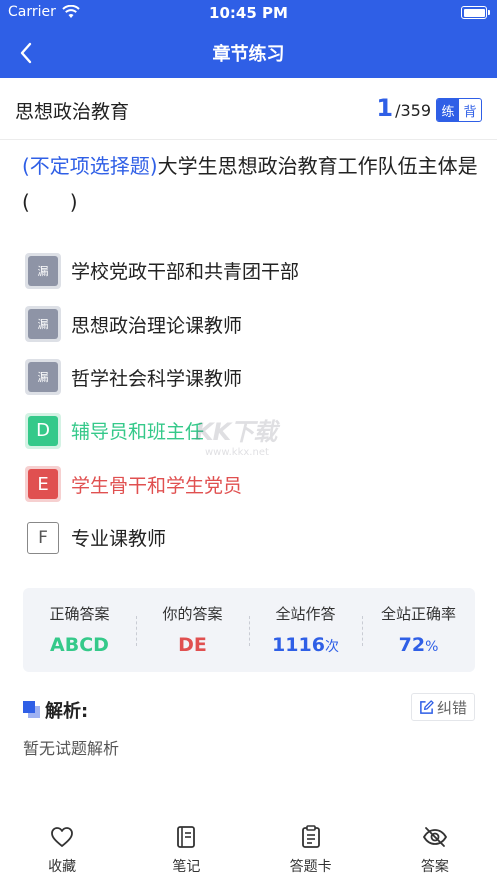  I want to click on notebook-icon, so click(186, 837).